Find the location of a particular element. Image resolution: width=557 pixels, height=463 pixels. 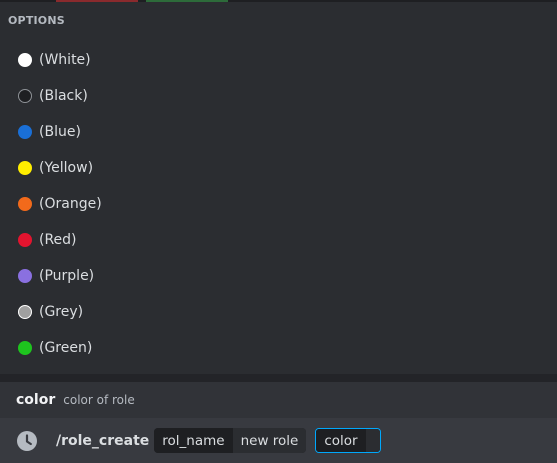

option-label: (Purple) is located at coordinates (67, 276).